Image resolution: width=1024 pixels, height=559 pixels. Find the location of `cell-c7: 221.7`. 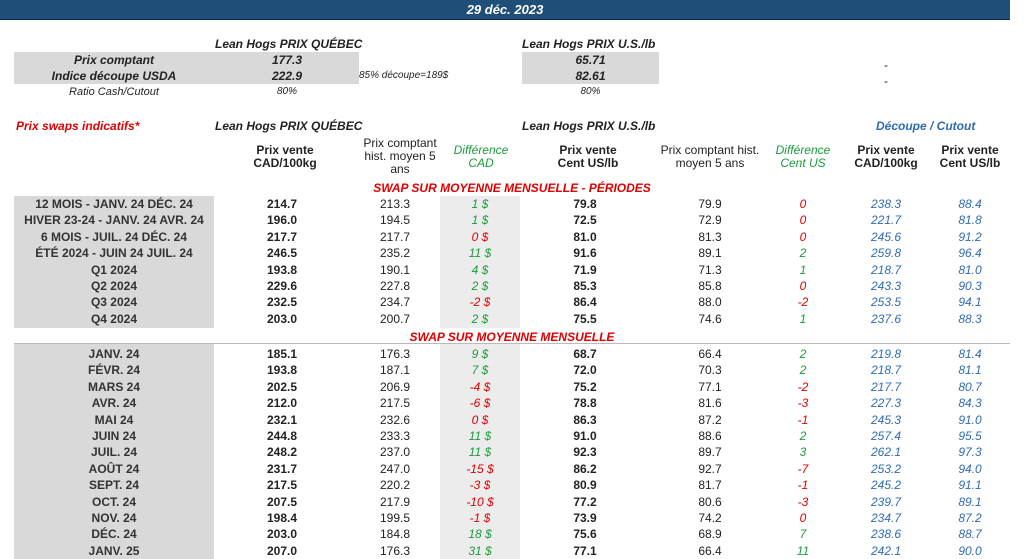

cell-c7: 221.7 is located at coordinates (886, 220).